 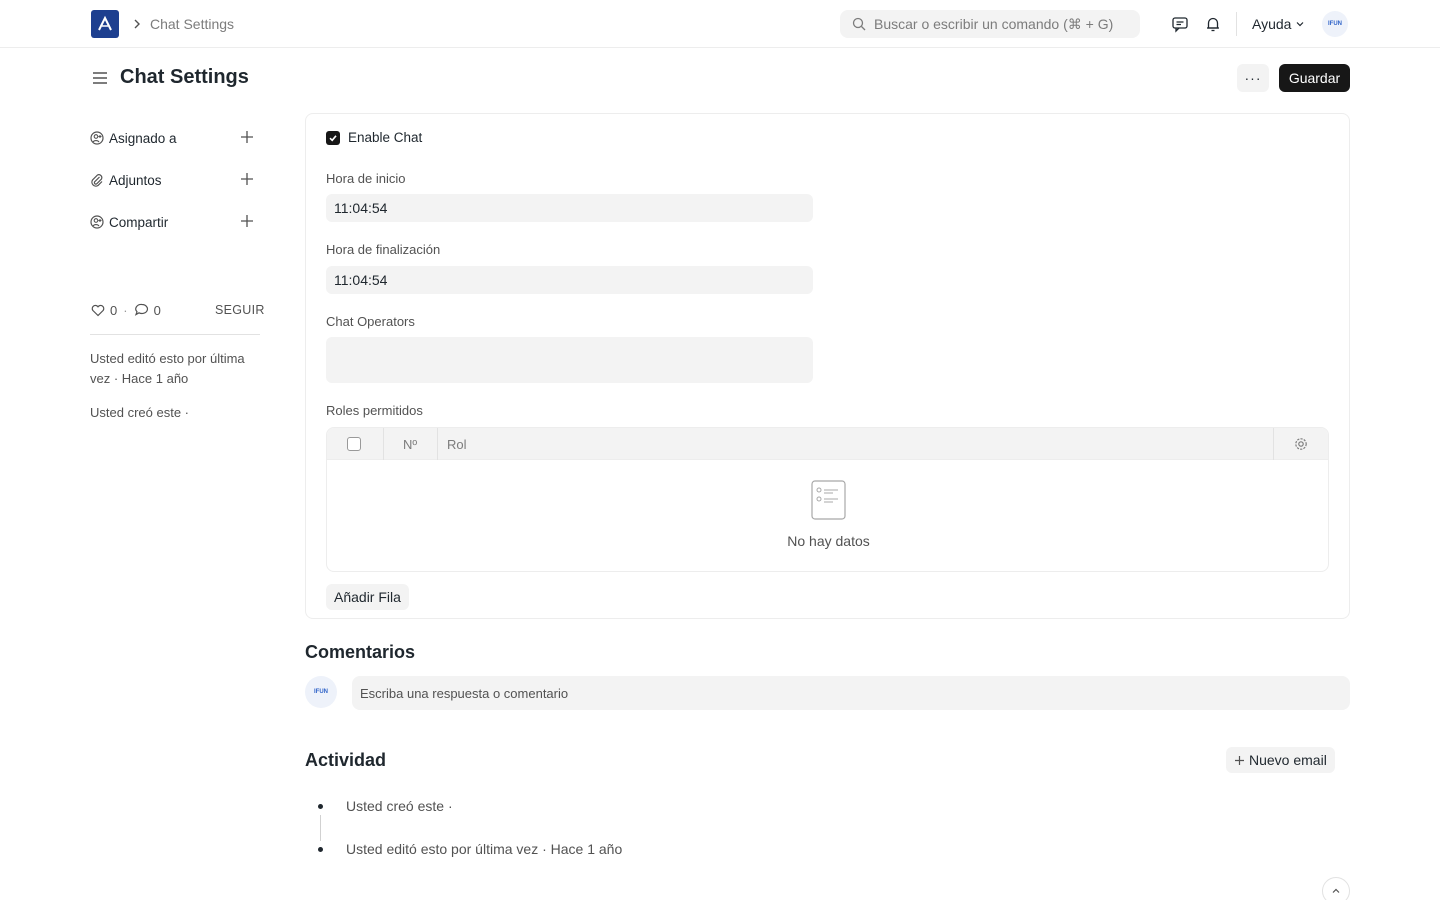 What do you see at coordinates (1335, 24) in the screenshot?
I see `user-avatar: IFUN` at bounding box center [1335, 24].